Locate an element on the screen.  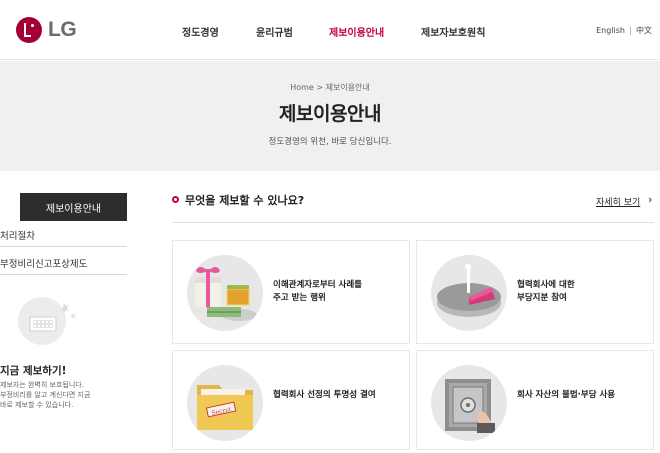
lg-logo: LG is located at coordinates (46, 30).